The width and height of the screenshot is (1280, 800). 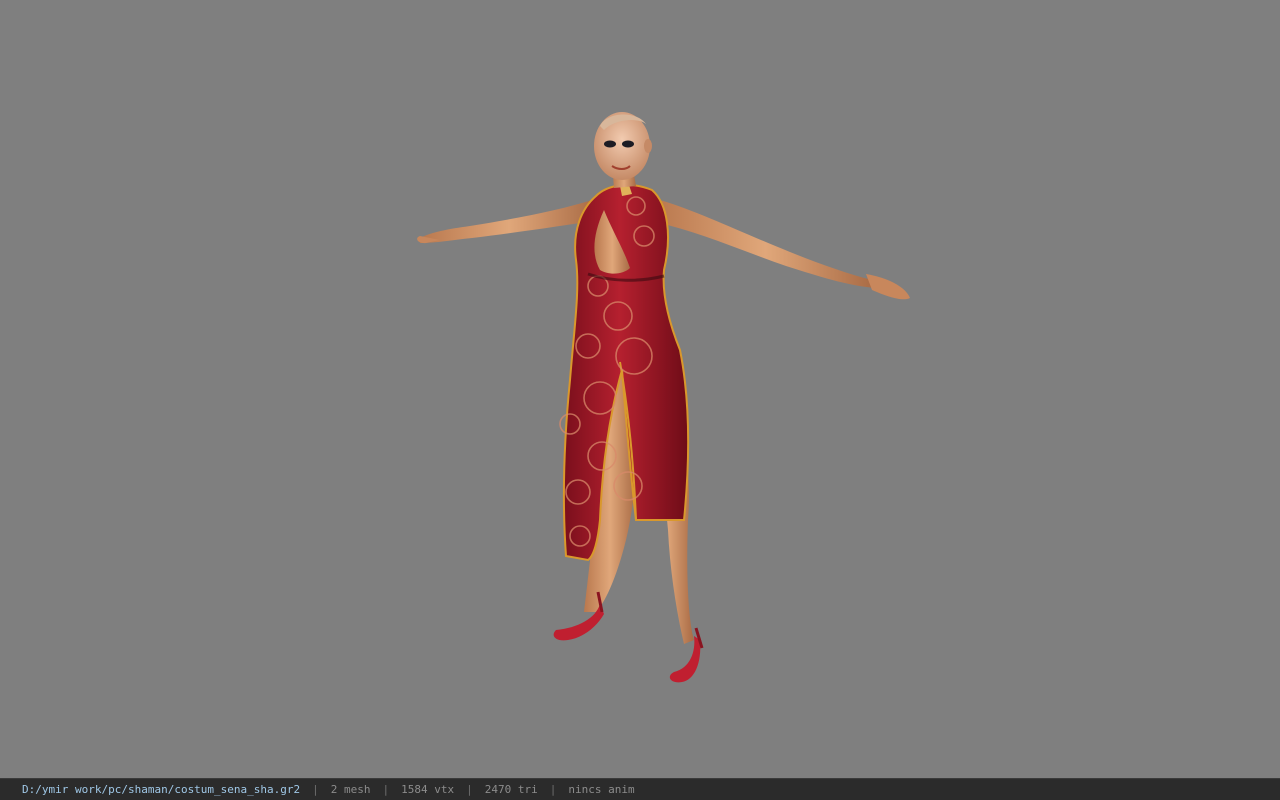 What do you see at coordinates (601, 789) in the screenshot?
I see `animation-status-label: nincs anim` at bounding box center [601, 789].